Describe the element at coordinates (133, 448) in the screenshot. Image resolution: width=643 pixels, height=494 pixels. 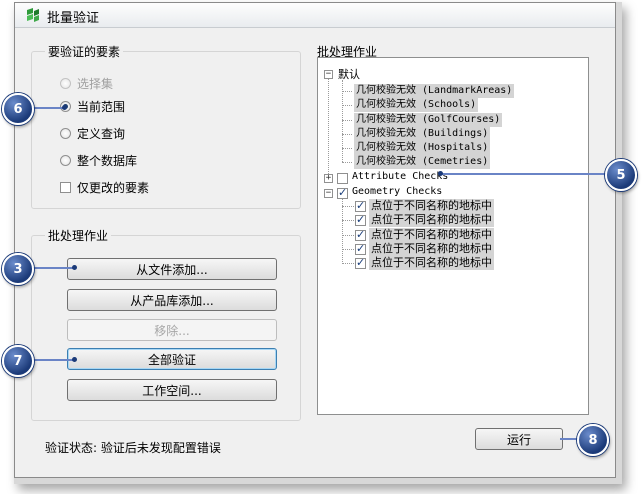
I see `validation-status: 验证状态: 验证后未发现配置错误` at that location.